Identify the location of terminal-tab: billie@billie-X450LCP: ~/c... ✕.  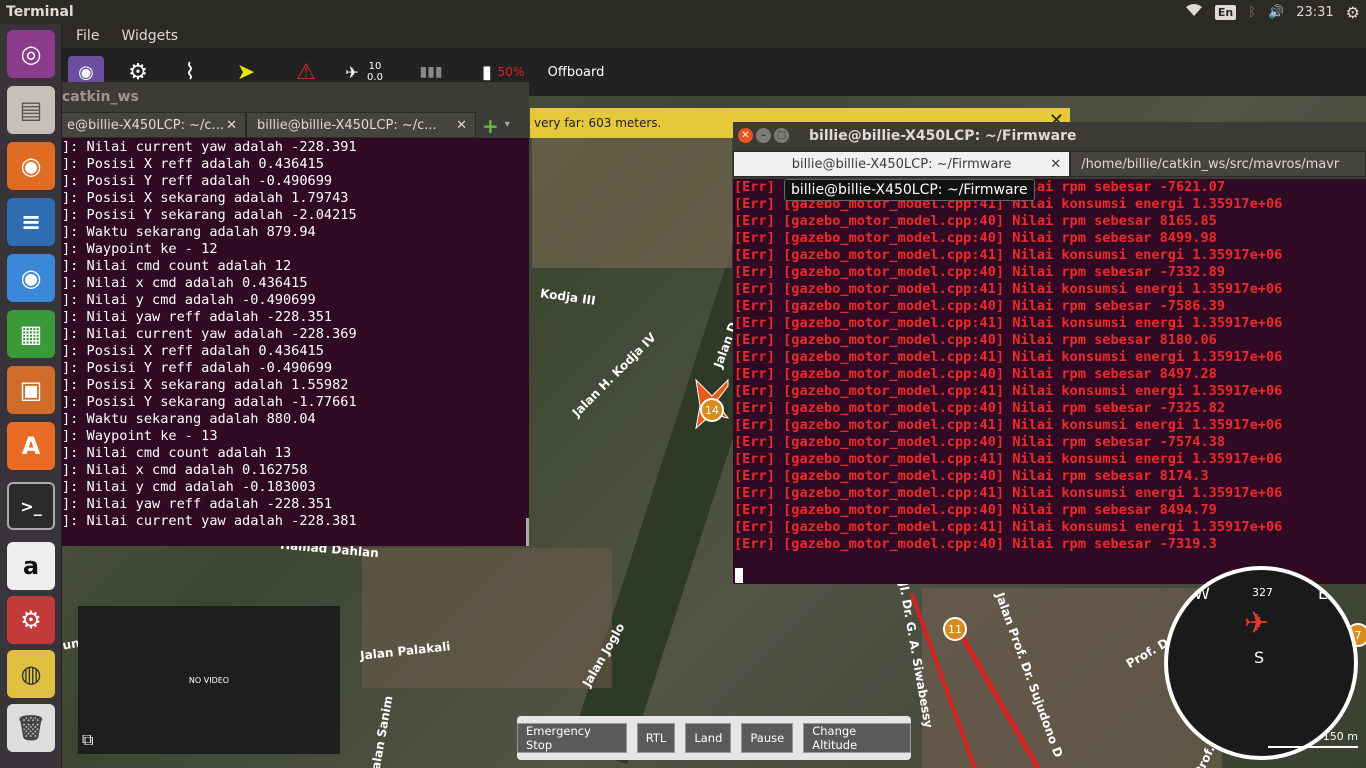
(361, 125).